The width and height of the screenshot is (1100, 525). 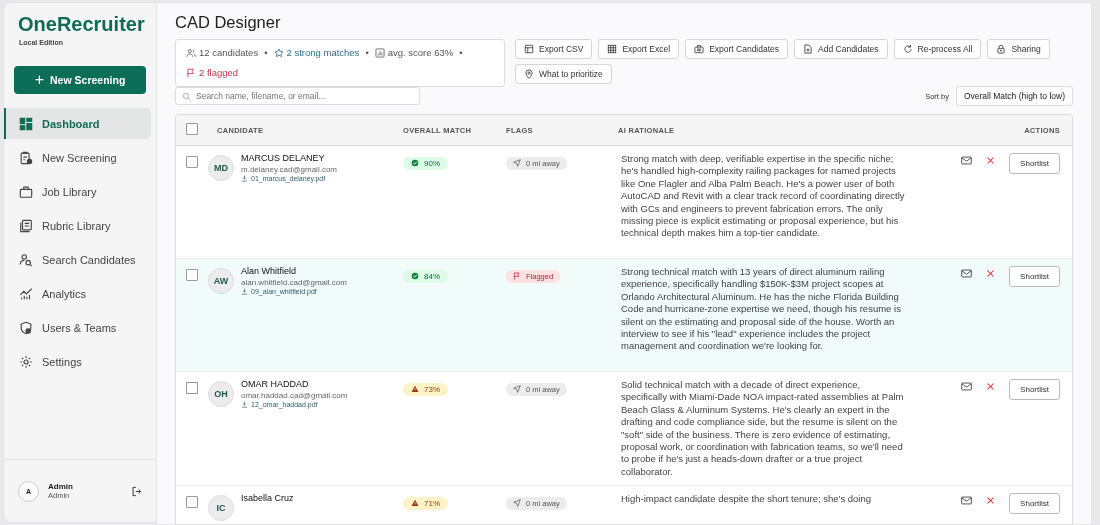 What do you see at coordinates (77, 293) in the screenshot?
I see `nav-item: Analytics` at bounding box center [77, 293].